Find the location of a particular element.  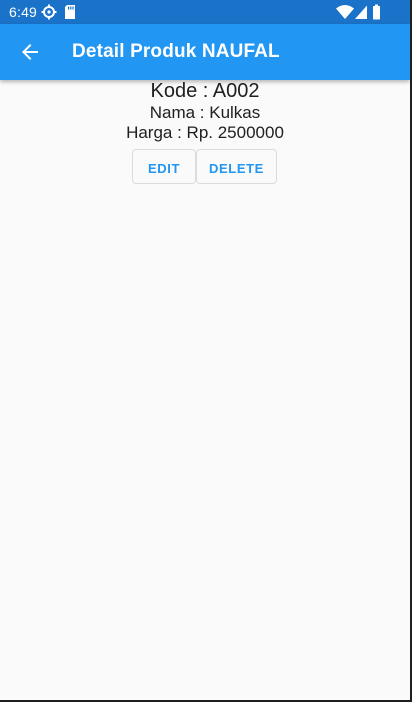

page-title: Detail Produk NAUFAL is located at coordinates (176, 51).